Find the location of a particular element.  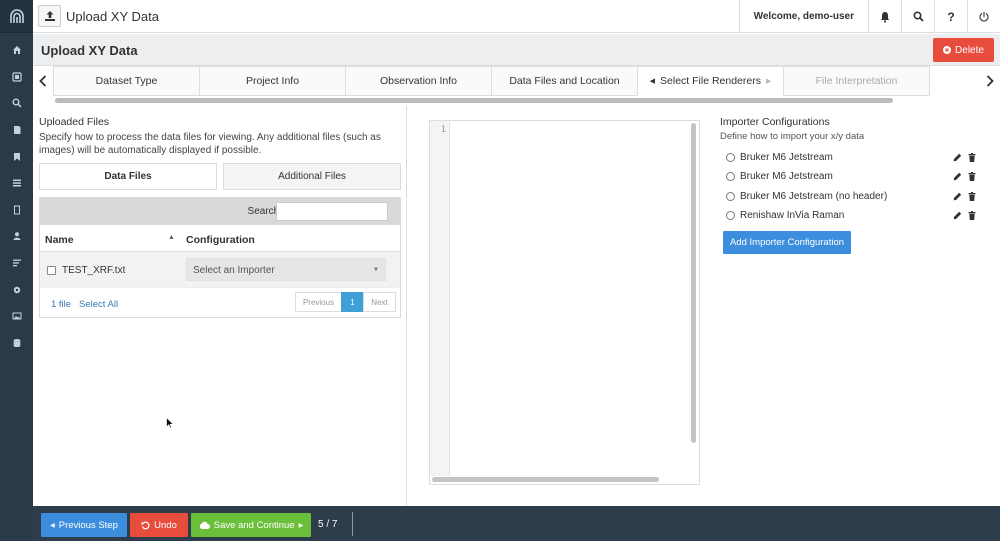

tab-dataset-type: Dataset Type is located at coordinates (126, 81).